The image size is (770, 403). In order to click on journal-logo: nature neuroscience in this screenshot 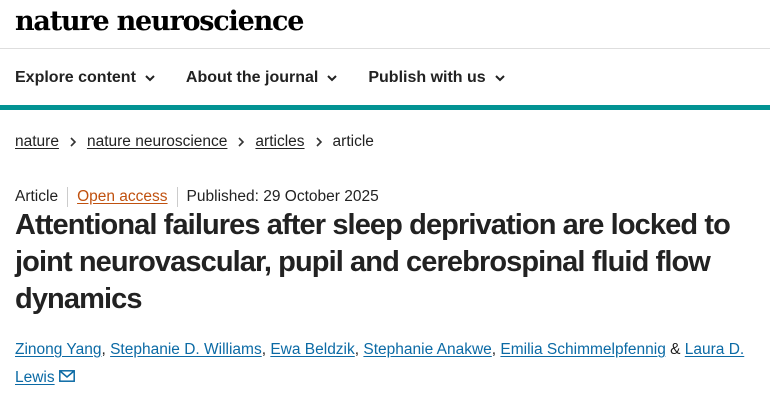, I will do `click(159, 22)`.